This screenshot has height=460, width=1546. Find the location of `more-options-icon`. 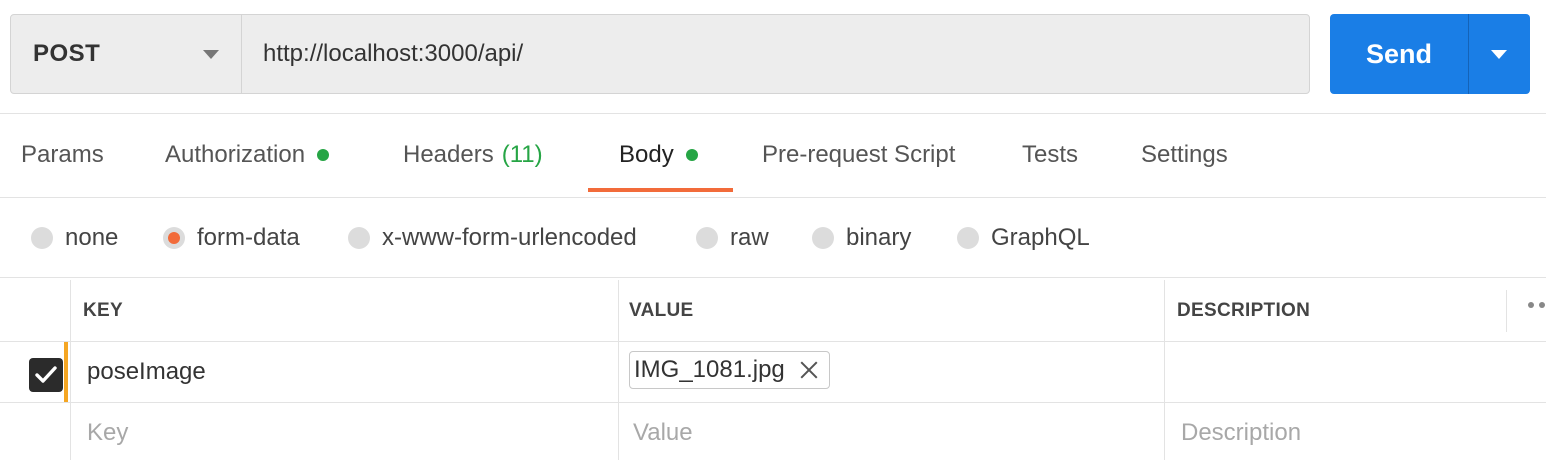

more-options-icon is located at coordinates (1536, 305).